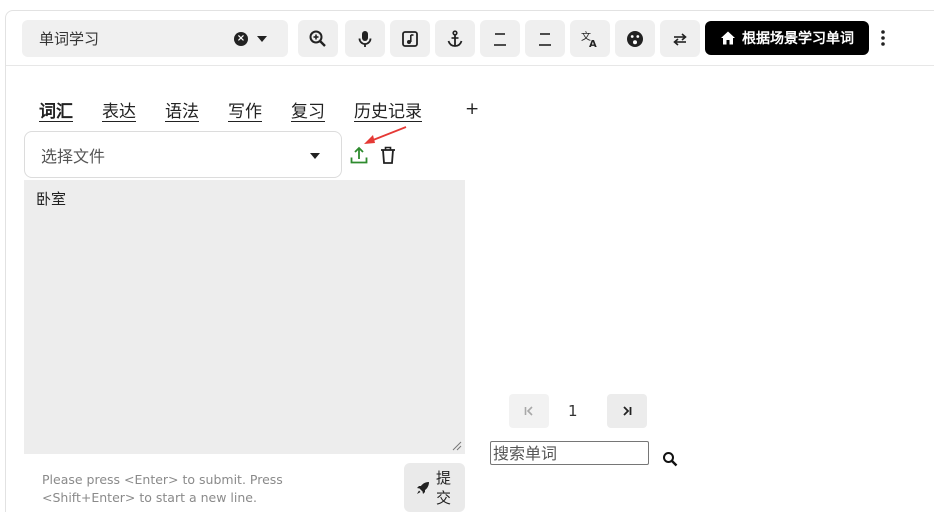 Image resolution: width=934 pixels, height=512 pixels. Describe the element at coordinates (444, 487) in the screenshot. I see `submit-label: 提交` at that location.